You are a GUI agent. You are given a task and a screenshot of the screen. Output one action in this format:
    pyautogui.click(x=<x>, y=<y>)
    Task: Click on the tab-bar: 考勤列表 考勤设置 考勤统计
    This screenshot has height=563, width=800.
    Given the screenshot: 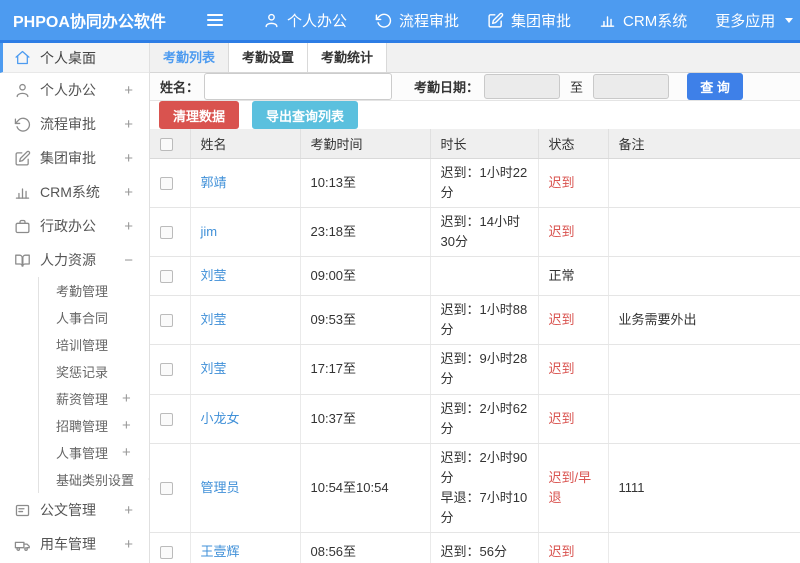 What is the action you would take?
    pyautogui.click(x=475, y=58)
    